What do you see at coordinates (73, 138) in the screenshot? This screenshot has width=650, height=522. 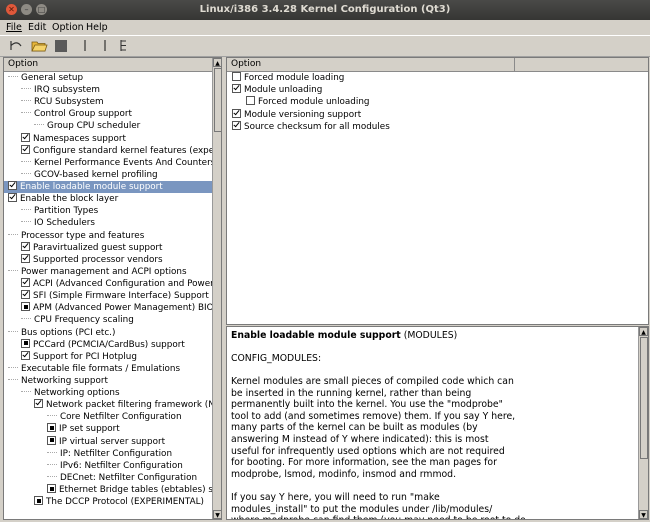 I see `tree-item: Namespaces support` at bounding box center [73, 138].